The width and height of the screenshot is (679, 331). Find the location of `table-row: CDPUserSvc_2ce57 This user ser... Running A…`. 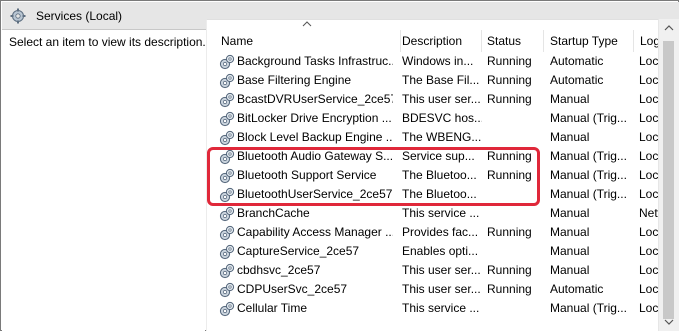

table-row: CDPUserSvc_2ce57 This user ser... Running A… is located at coordinates (435, 289).